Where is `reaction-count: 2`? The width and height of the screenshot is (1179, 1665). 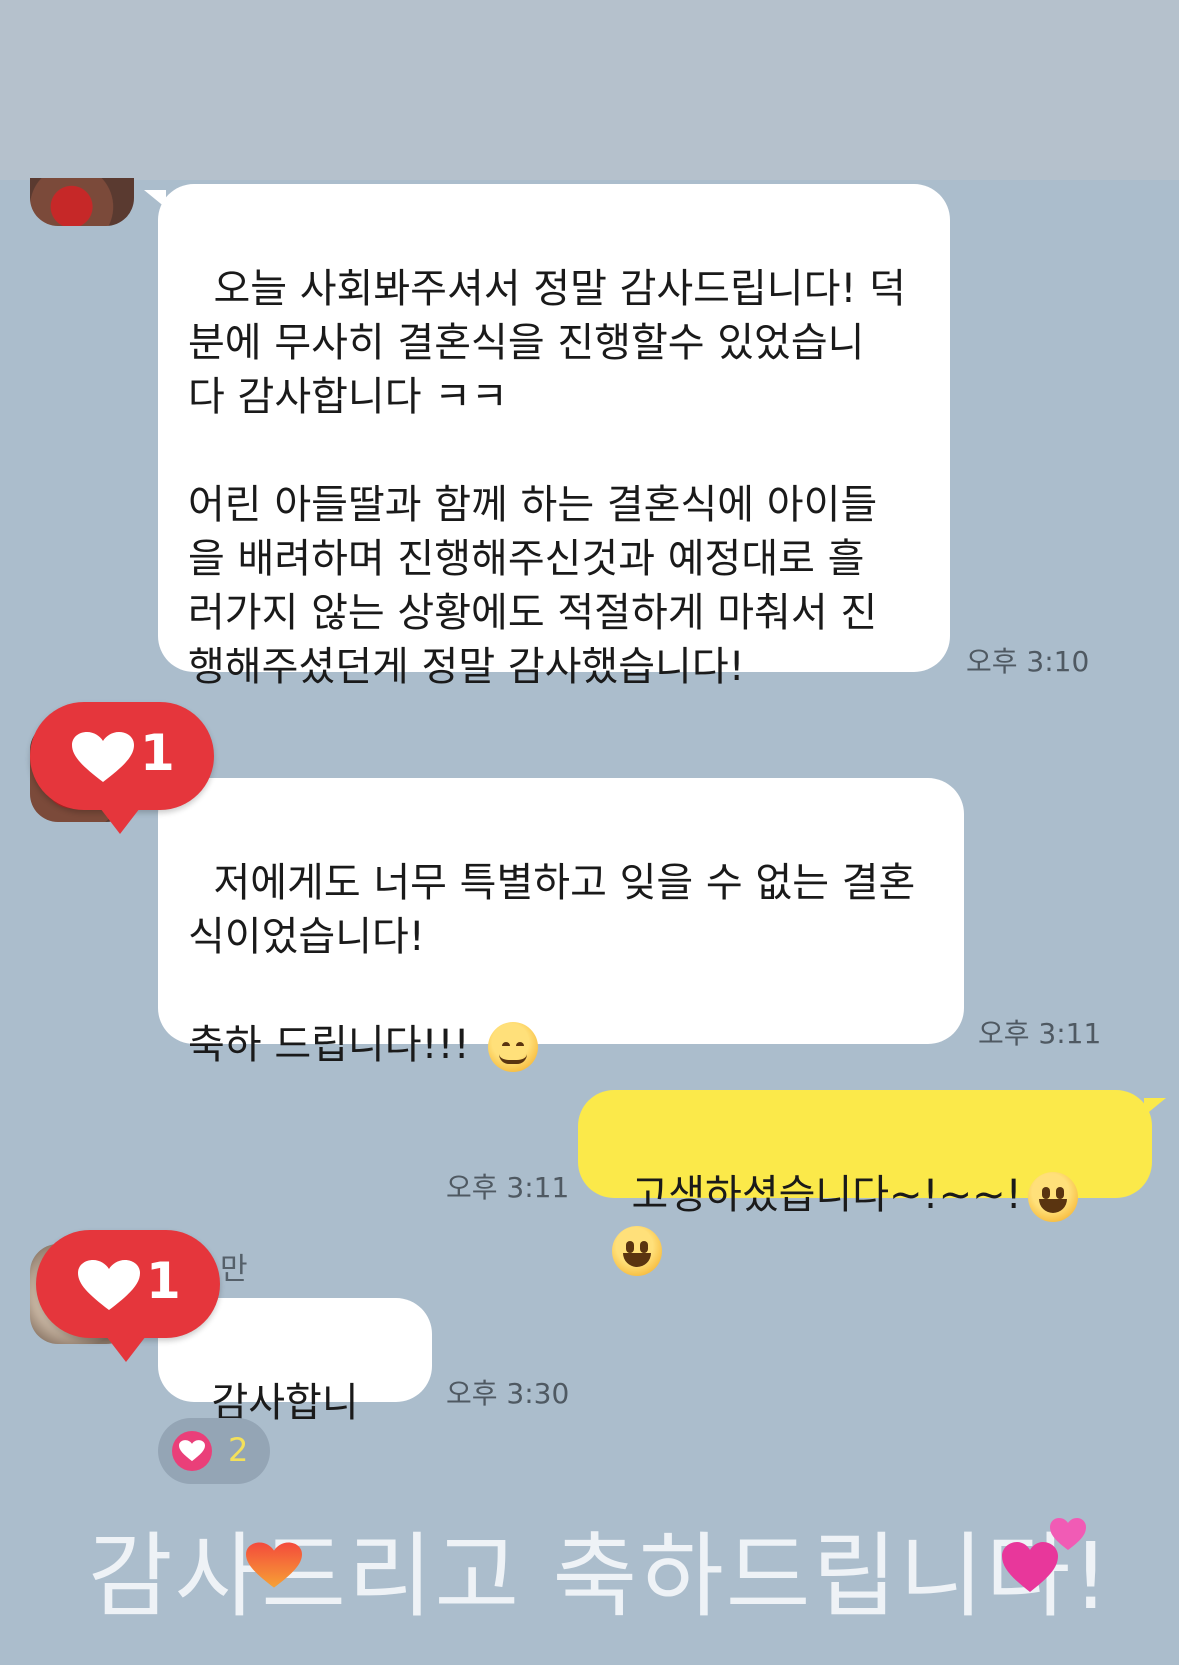 reaction-count: 2 is located at coordinates (238, 1450).